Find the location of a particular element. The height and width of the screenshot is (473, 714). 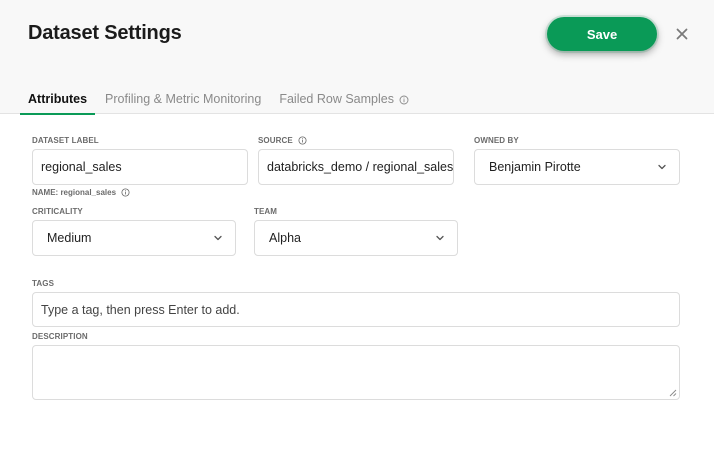

source-field: databricks_demo / regional_sales is located at coordinates (356, 167).